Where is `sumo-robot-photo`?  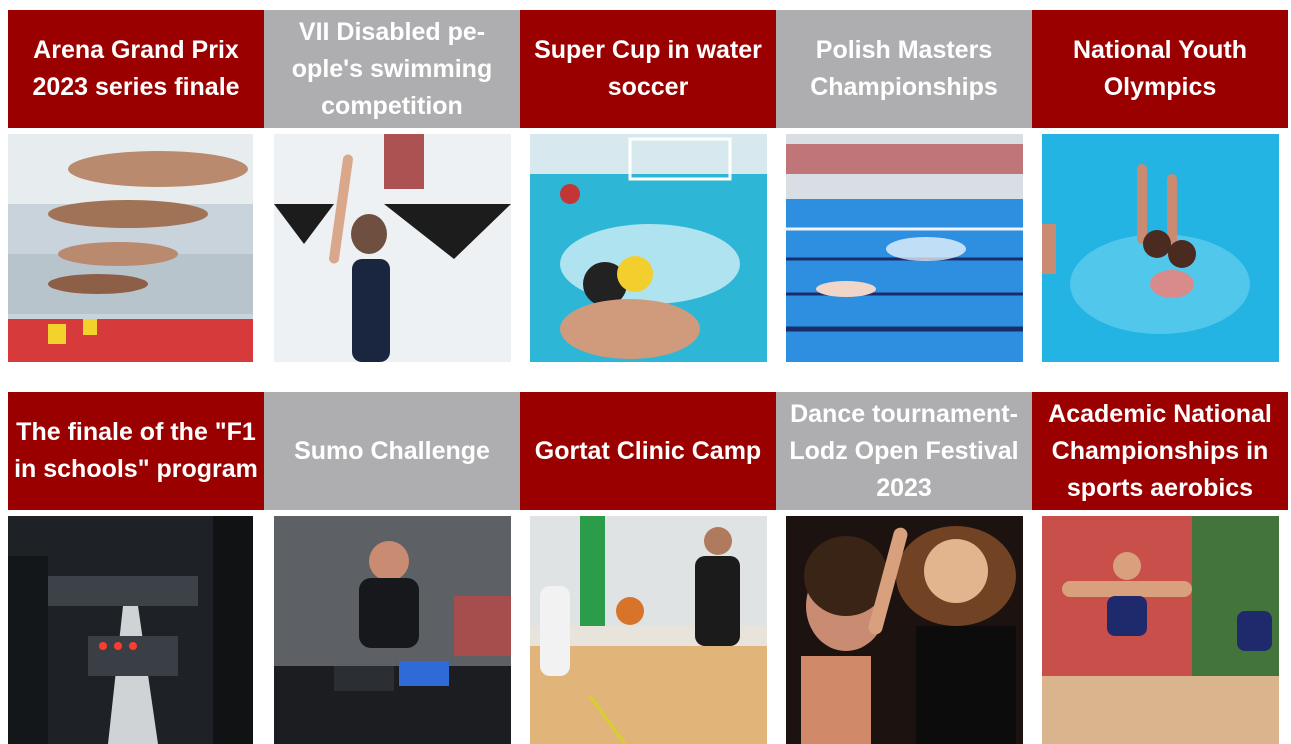 sumo-robot-photo is located at coordinates (392, 630).